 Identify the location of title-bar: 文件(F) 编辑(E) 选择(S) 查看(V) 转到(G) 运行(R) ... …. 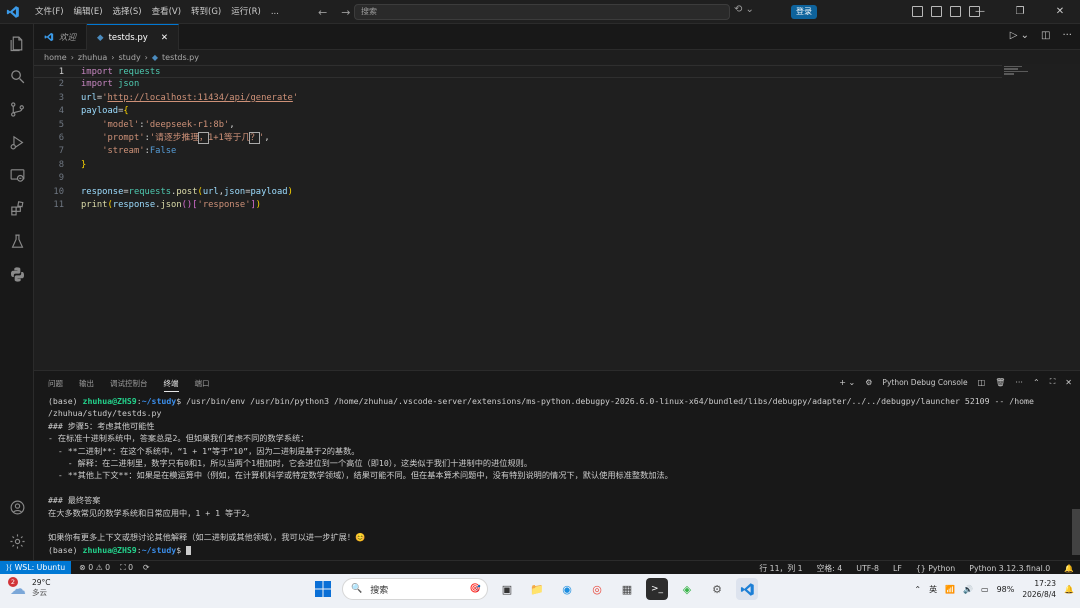
(540, 12).